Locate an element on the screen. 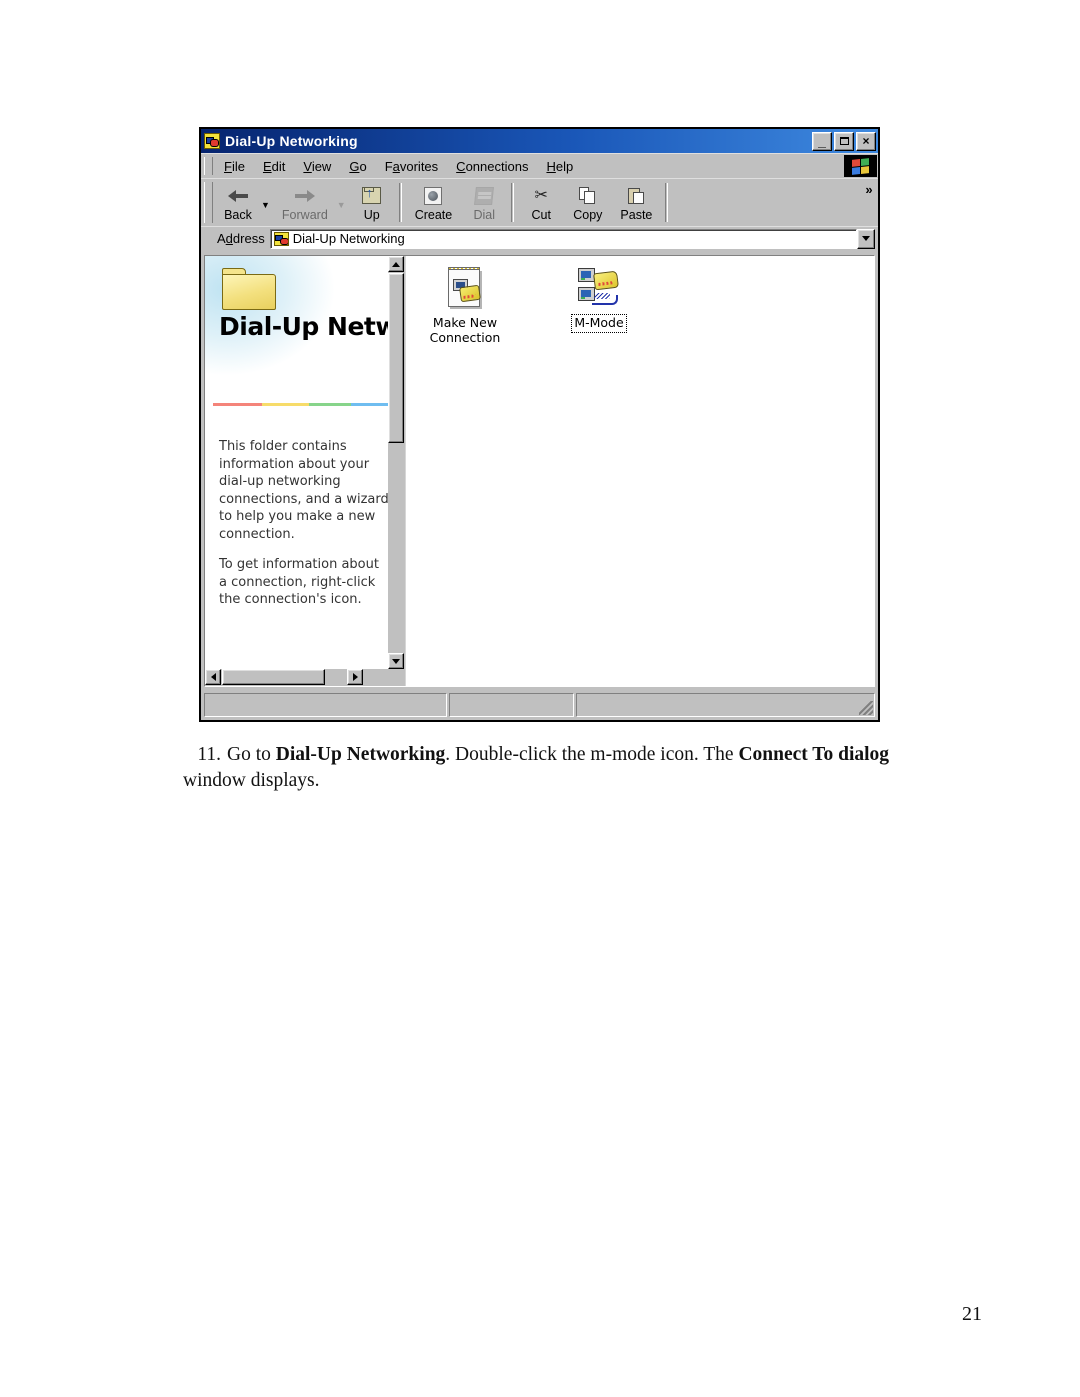  folder-info-heading: Dial-Up Networkin is located at coordinates (303, 326).